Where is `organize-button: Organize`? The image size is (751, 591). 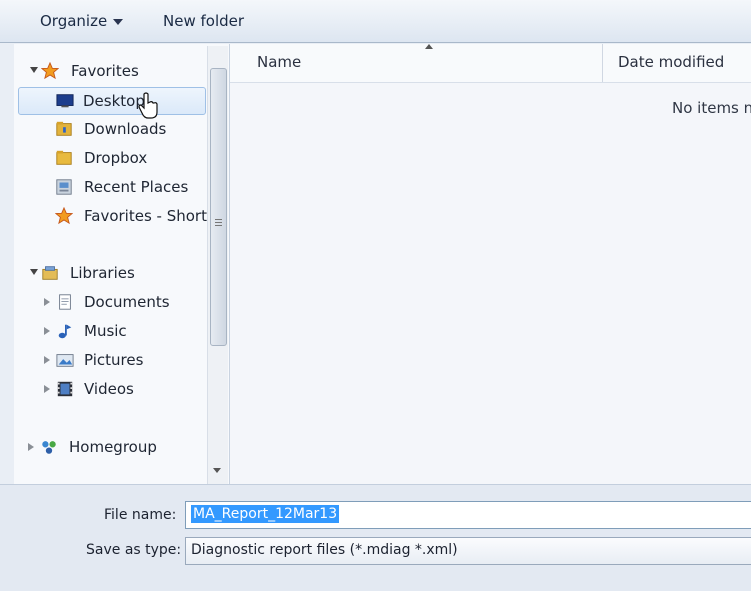
organize-button: Organize is located at coordinates (82, 21).